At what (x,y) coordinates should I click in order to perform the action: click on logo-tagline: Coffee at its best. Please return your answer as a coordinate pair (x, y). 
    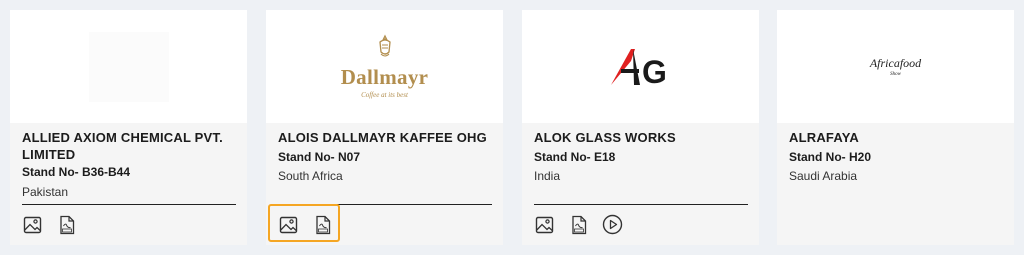
    Looking at the image, I should click on (384, 95).